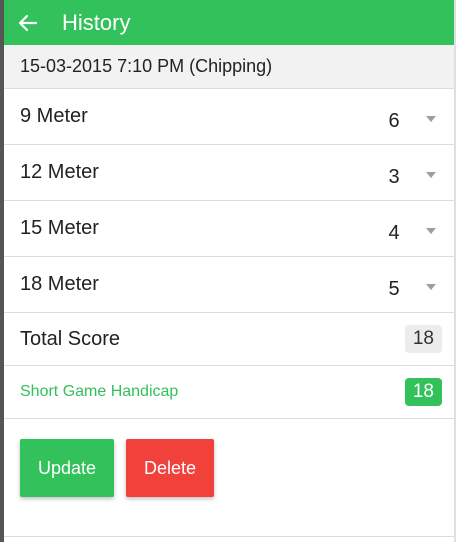  What do you see at coordinates (229, 229) in the screenshot?
I see `distance-row-15m: 15 Meter 4` at bounding box center [229, 229].